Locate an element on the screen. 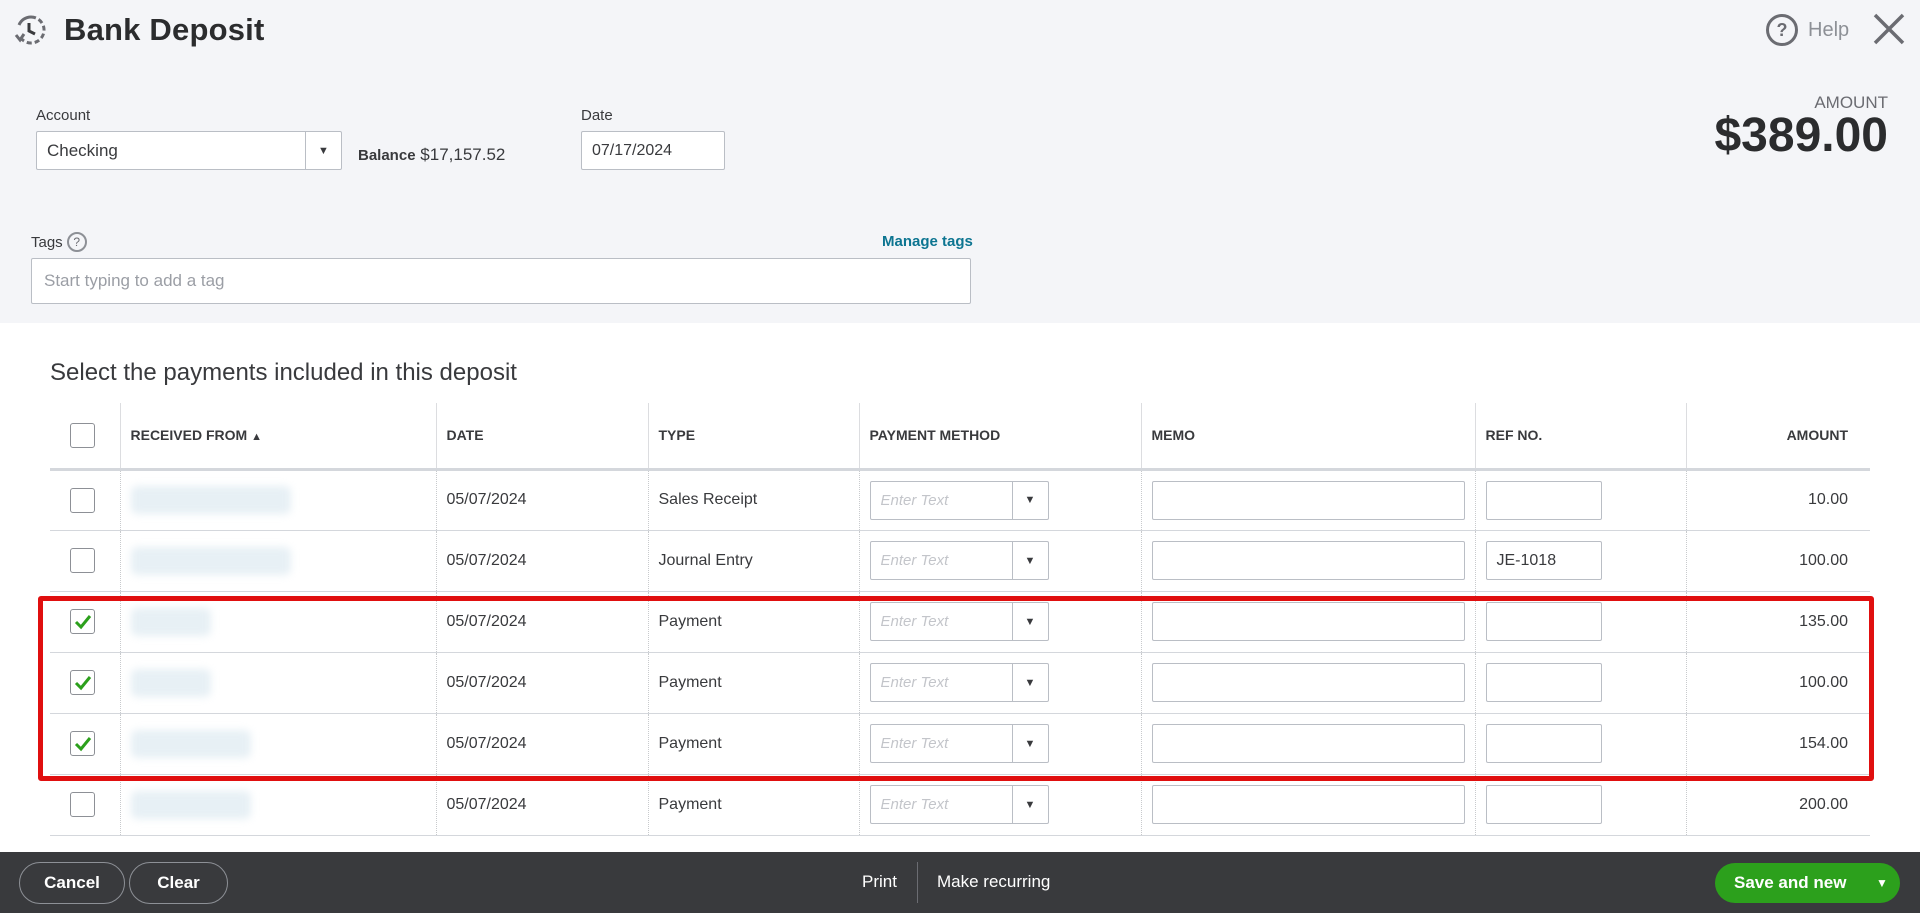  table-row: 05/07/2024 Payment Enter Text ▼ 200.00 is located at coordinates (960, 805).